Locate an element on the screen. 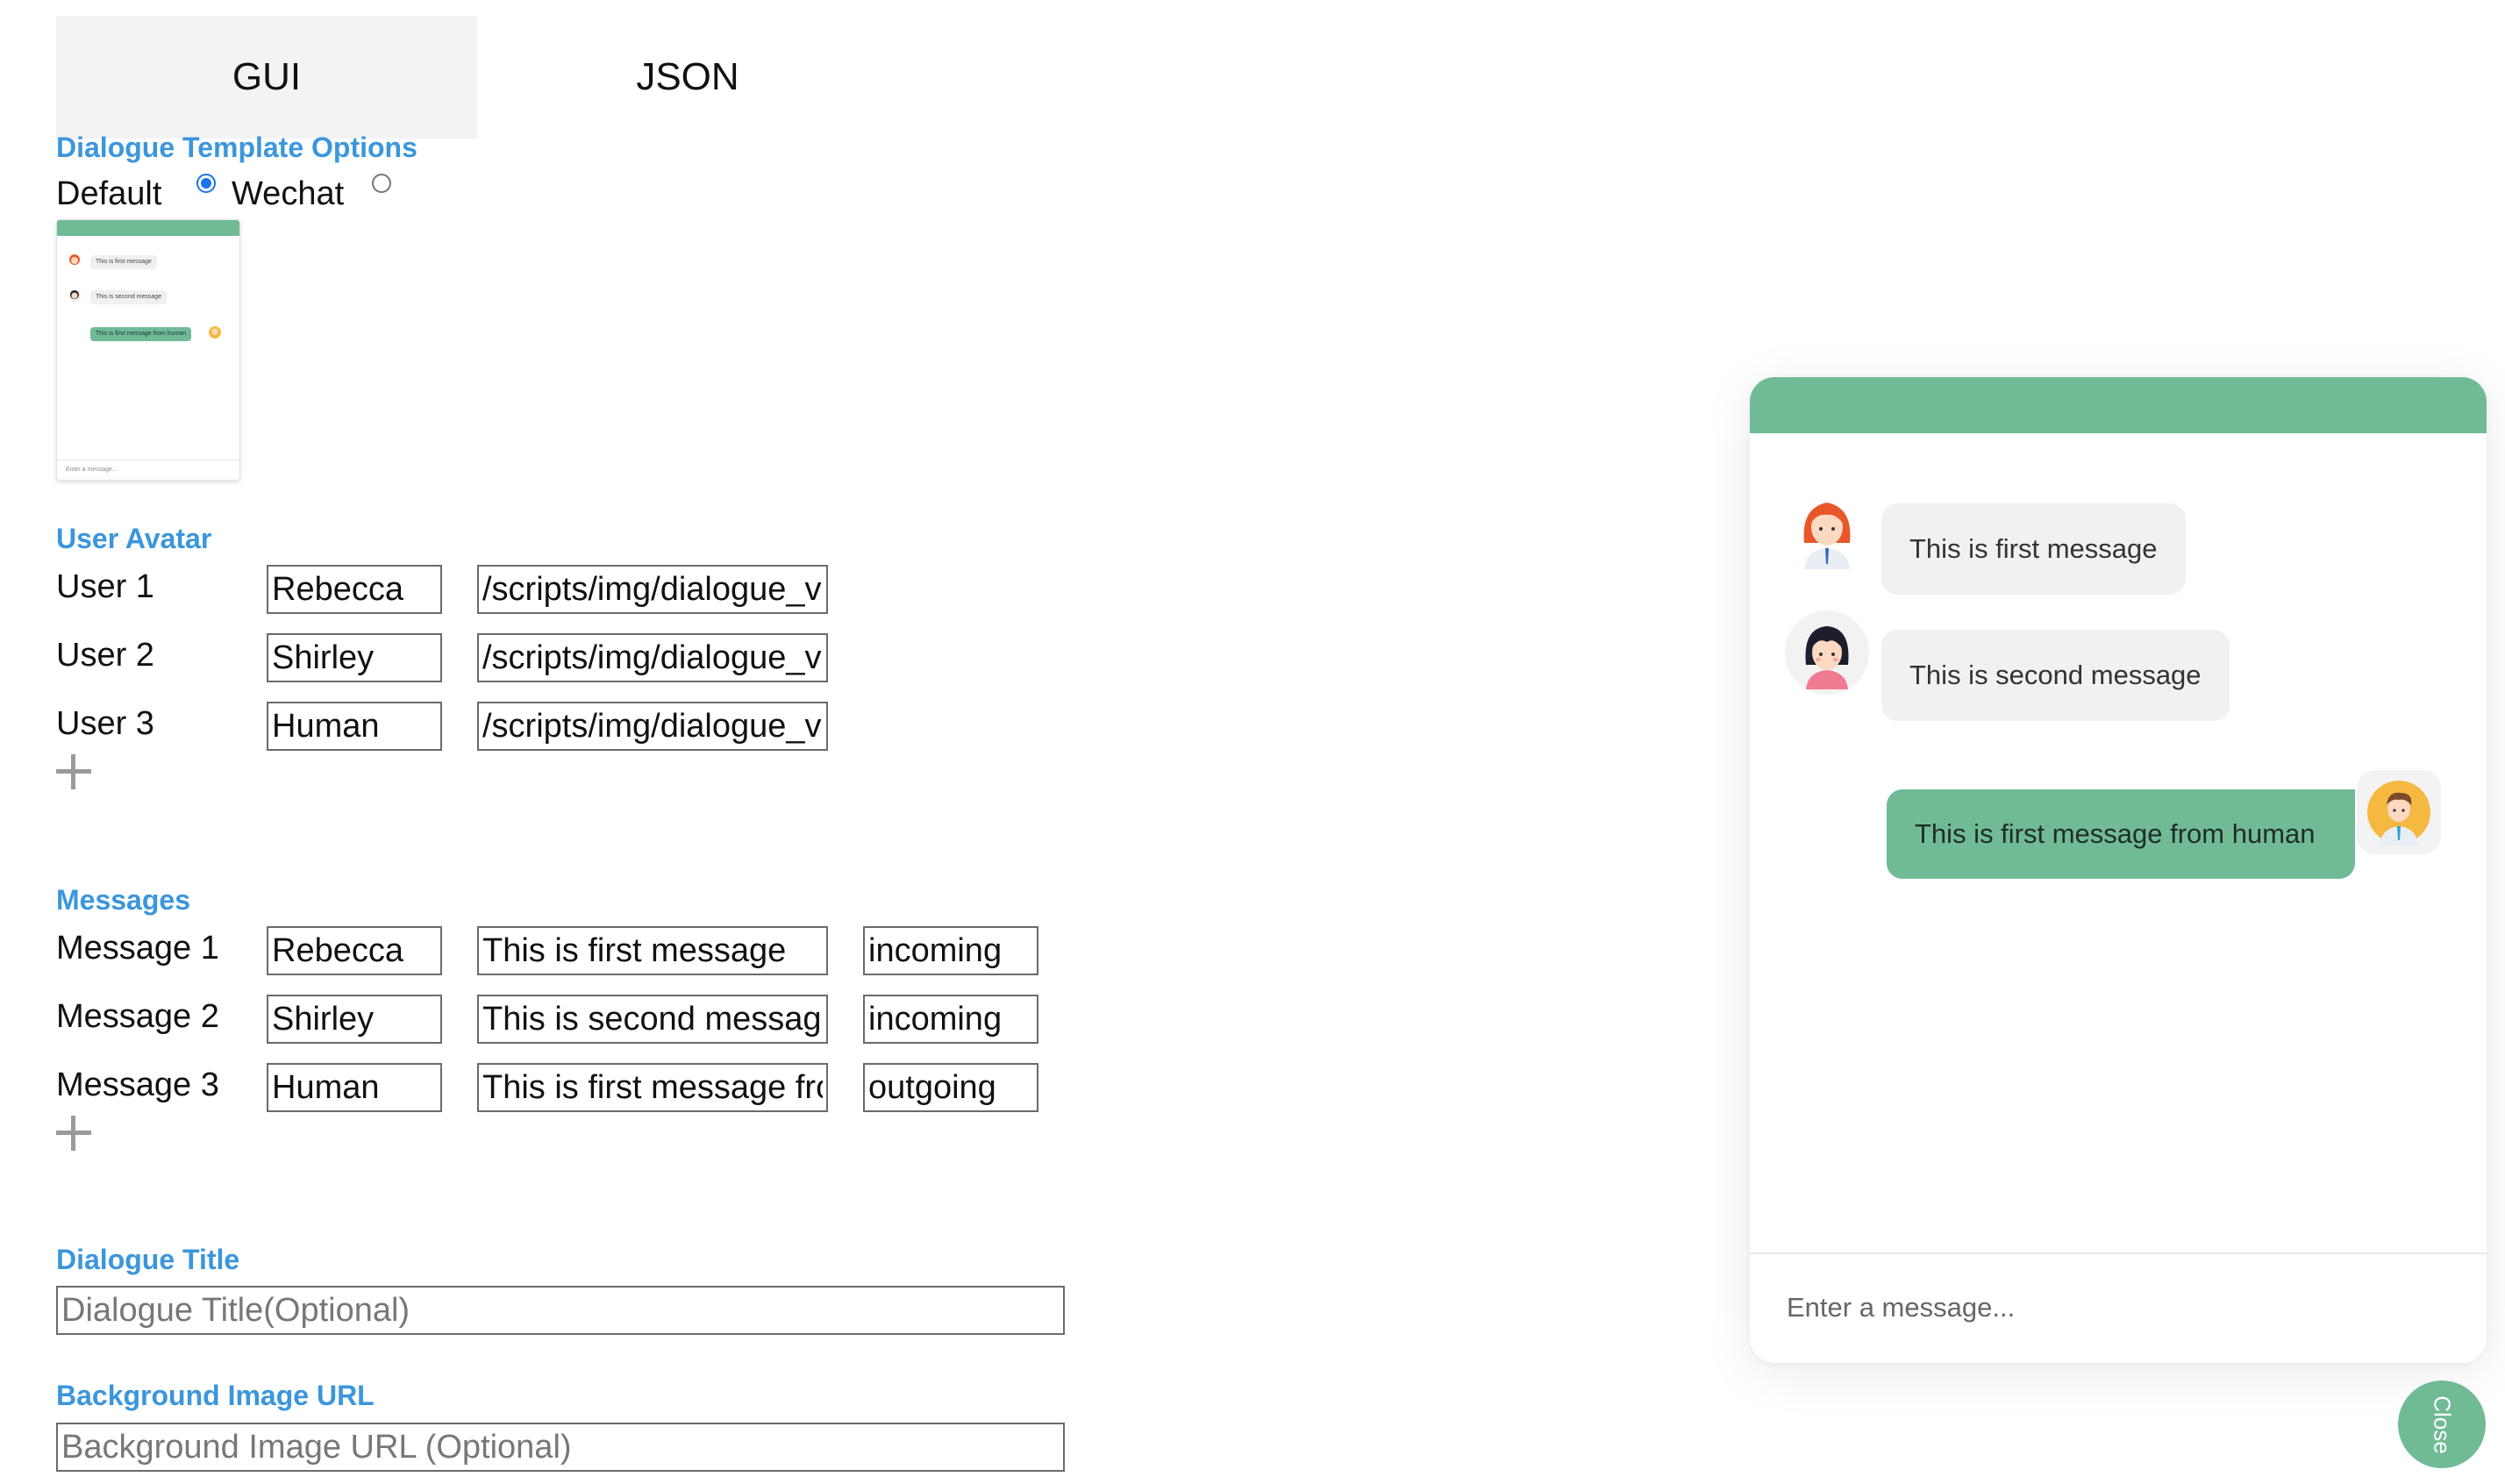 The height and width of the screenshot is (1484, 2505). message-1-text-input is located at coordinates (652, 950).